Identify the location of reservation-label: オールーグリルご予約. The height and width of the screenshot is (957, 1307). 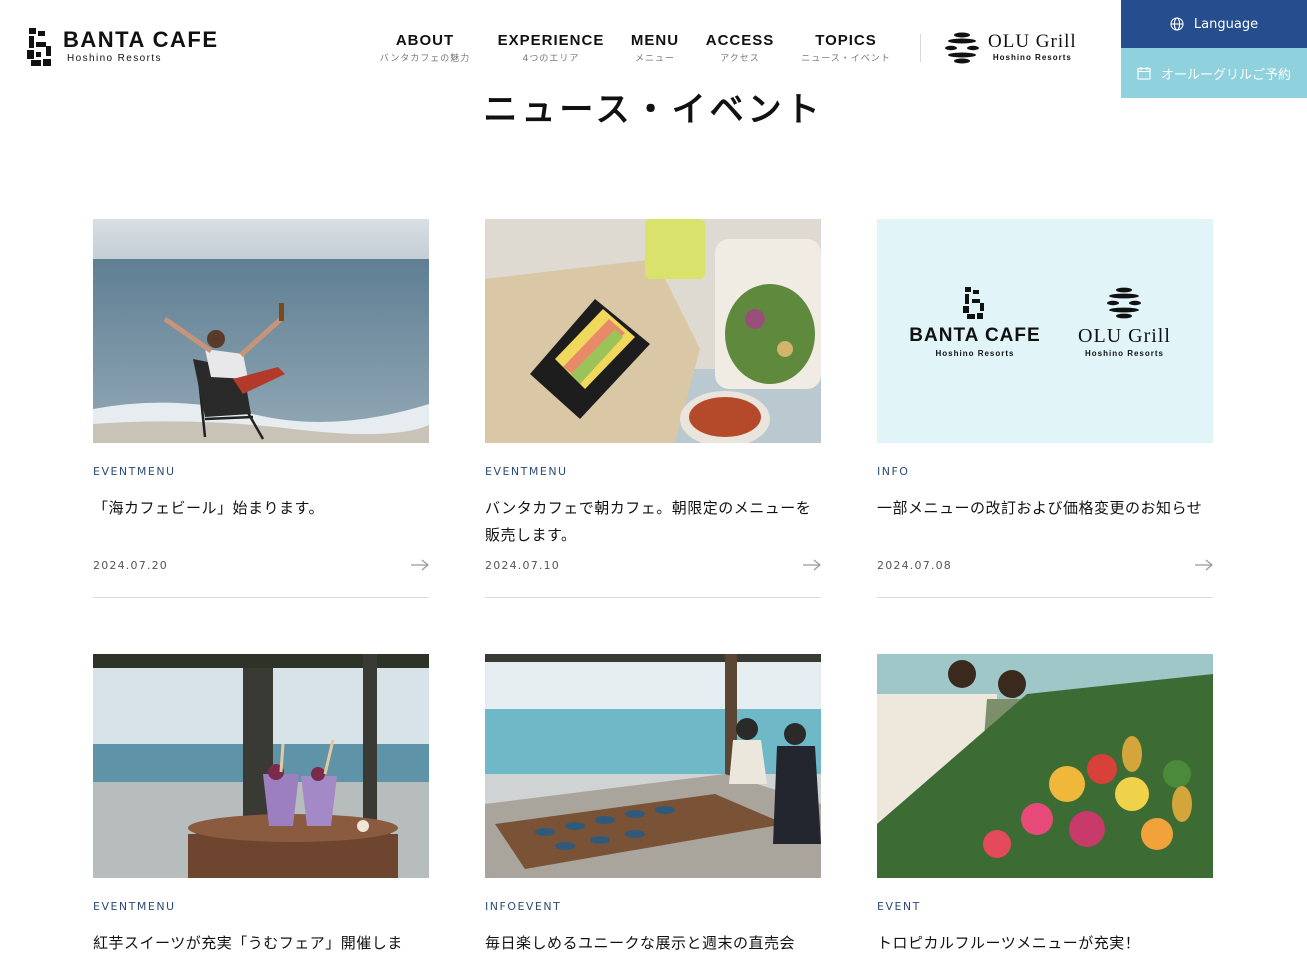
(1225, 75).